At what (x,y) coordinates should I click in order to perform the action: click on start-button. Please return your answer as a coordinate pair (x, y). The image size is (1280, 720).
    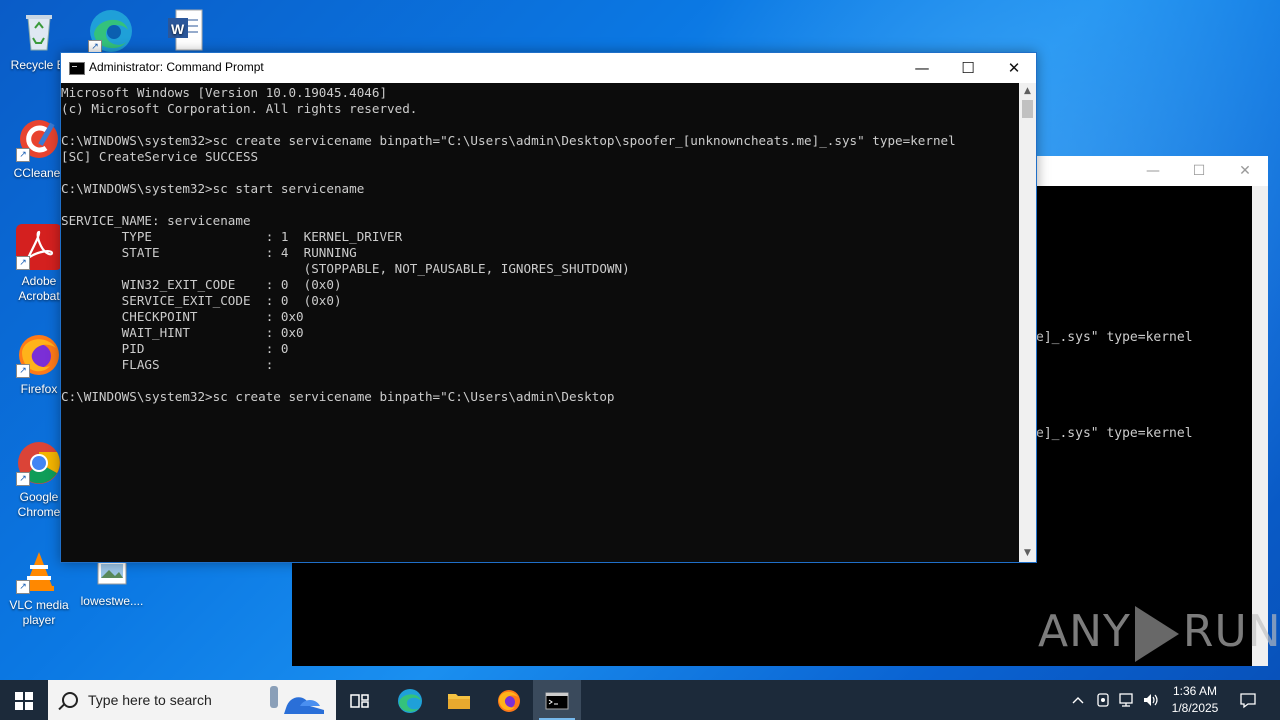
    Looking at the image, I should click on (24, 700).